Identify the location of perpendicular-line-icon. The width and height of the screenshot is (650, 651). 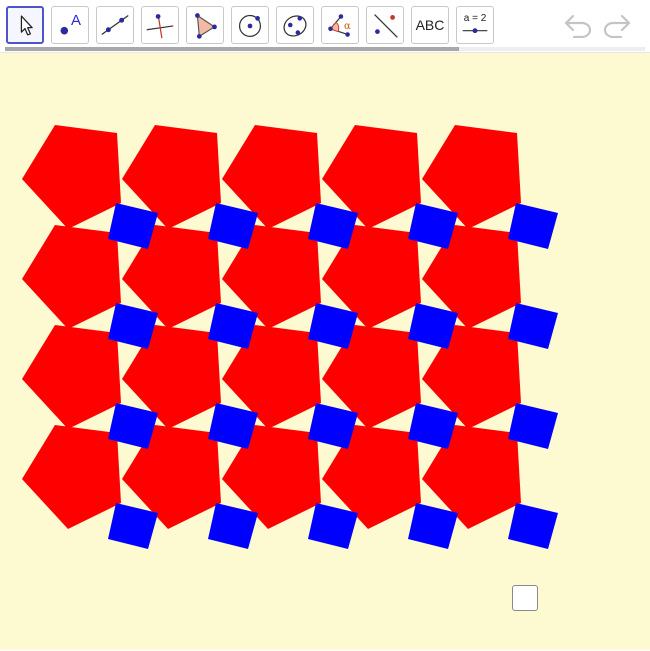
(160, 26).